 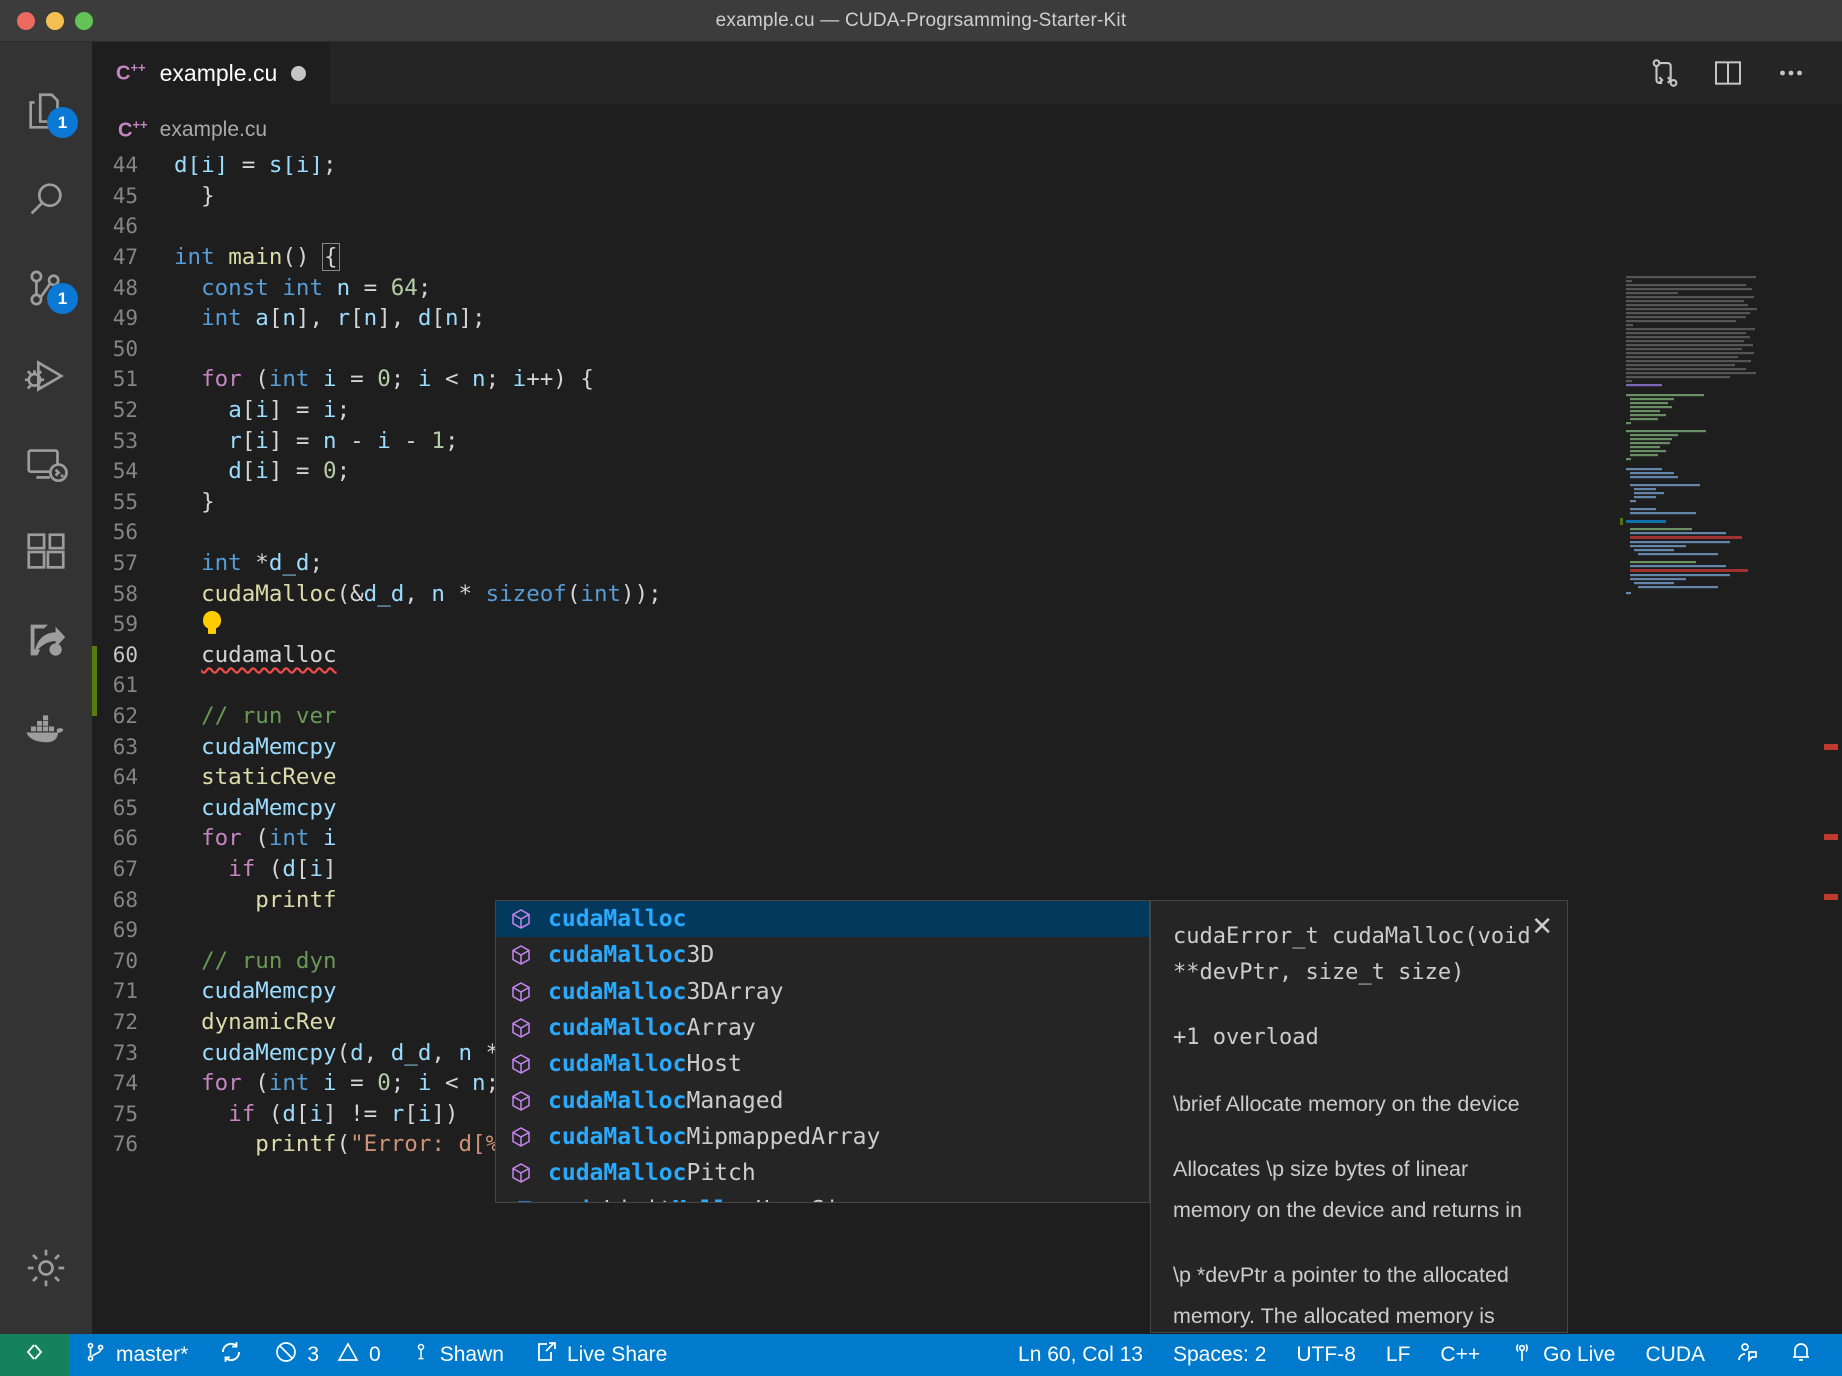 What do you see at coordinates (1745, 73) in the screenshot?
I see `editor-actions` at bounding box center [1745, 73].